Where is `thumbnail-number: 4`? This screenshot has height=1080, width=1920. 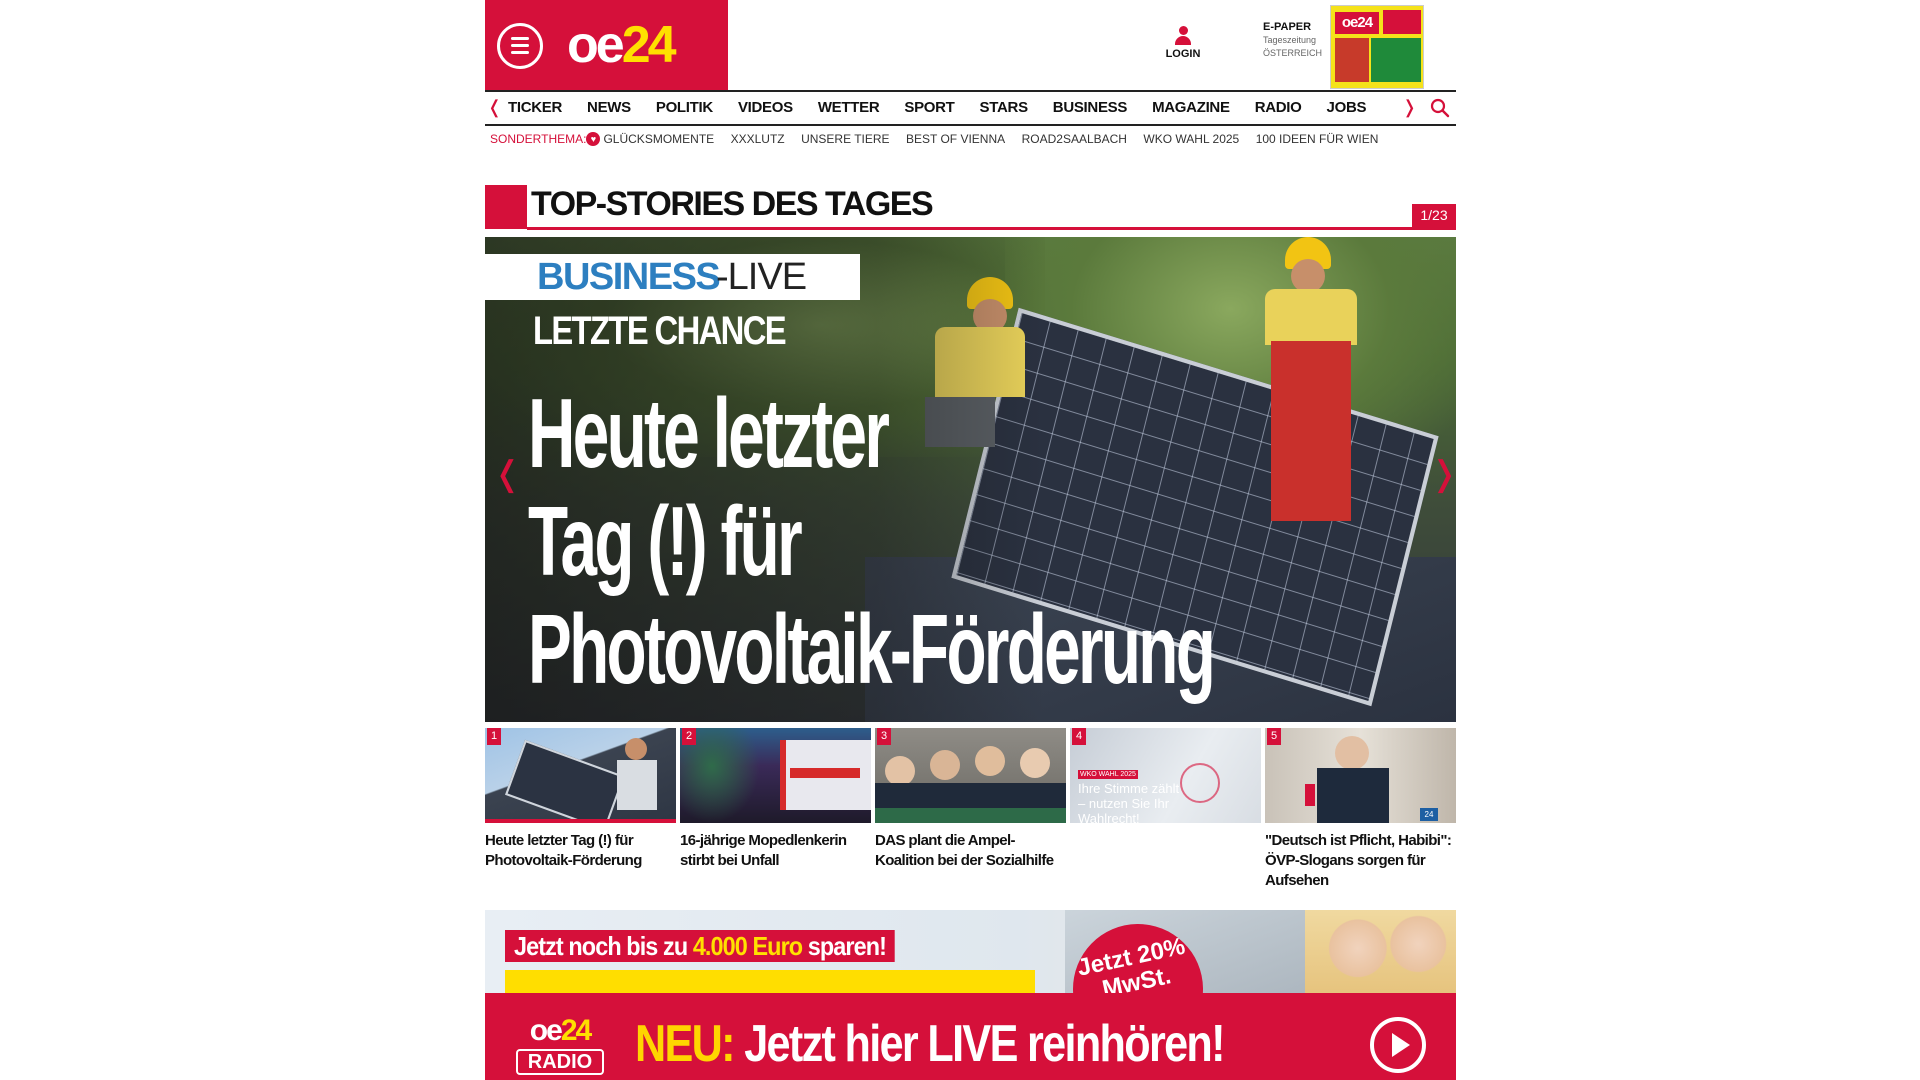
thumbnail-number: 4 is located at coordinates (1079, 736).